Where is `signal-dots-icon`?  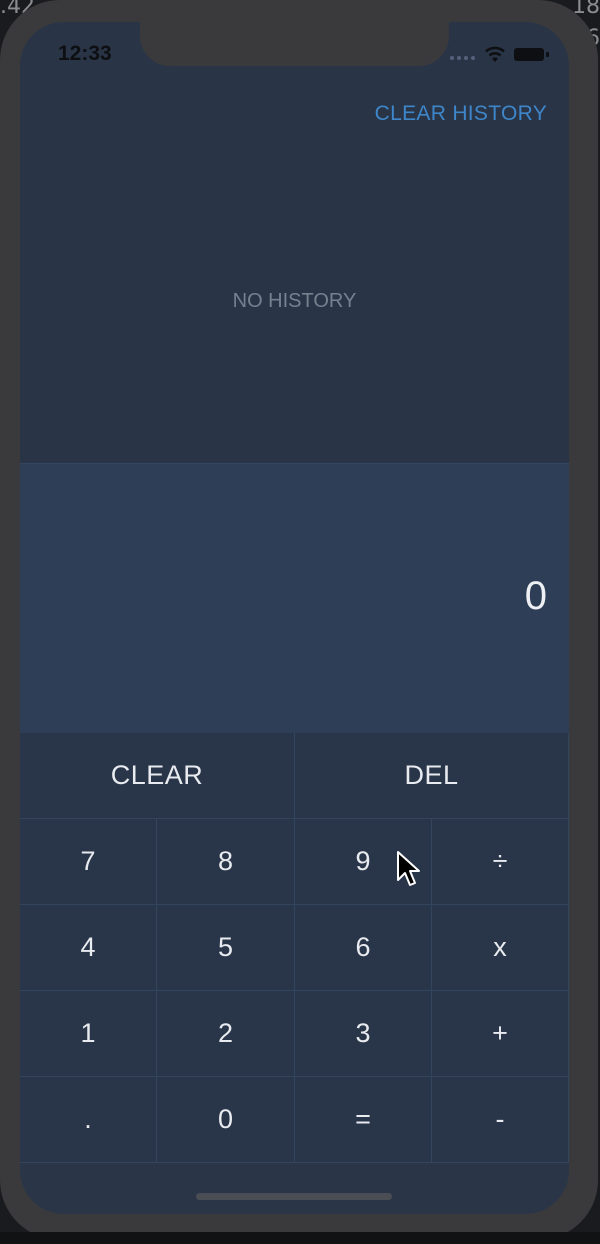
signal-dots-icon is located at coordinates (464, 57).